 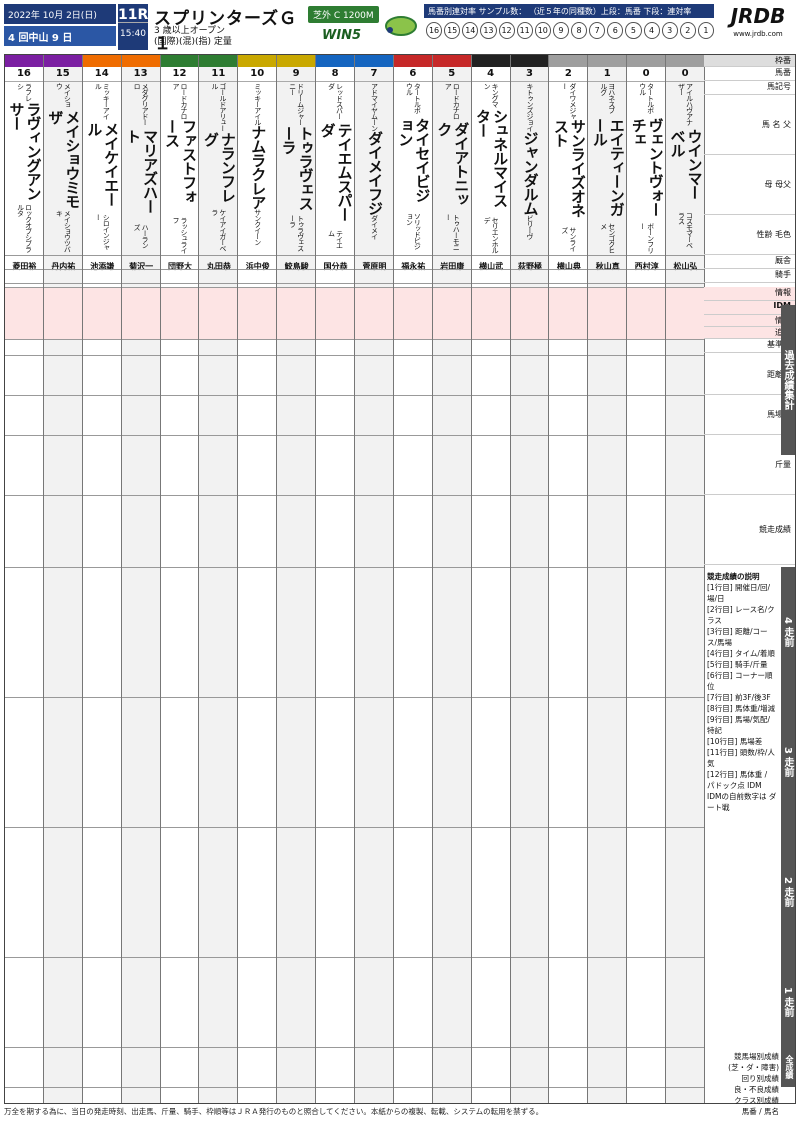 I want to click on horse-name: ダイメイフジ, so click(x=375, y=173).